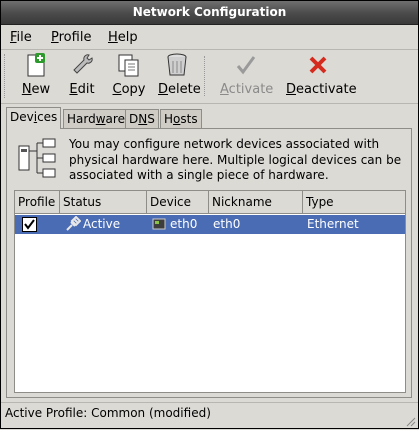  What do you see at coordinates (129, 65) in the screenshot?
I see `copy-icon` at bounding box center [129, 65].